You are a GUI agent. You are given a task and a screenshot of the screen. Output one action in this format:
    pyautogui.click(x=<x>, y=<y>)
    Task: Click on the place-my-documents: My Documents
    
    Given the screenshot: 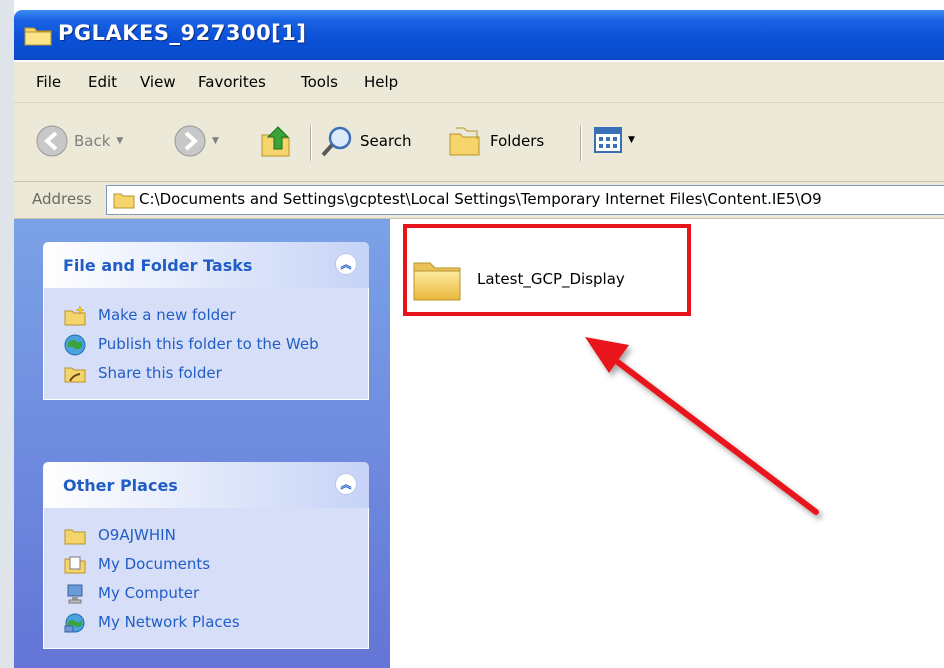 What is the action you would take?
    pyautogui.click(x=206, y=565)
    